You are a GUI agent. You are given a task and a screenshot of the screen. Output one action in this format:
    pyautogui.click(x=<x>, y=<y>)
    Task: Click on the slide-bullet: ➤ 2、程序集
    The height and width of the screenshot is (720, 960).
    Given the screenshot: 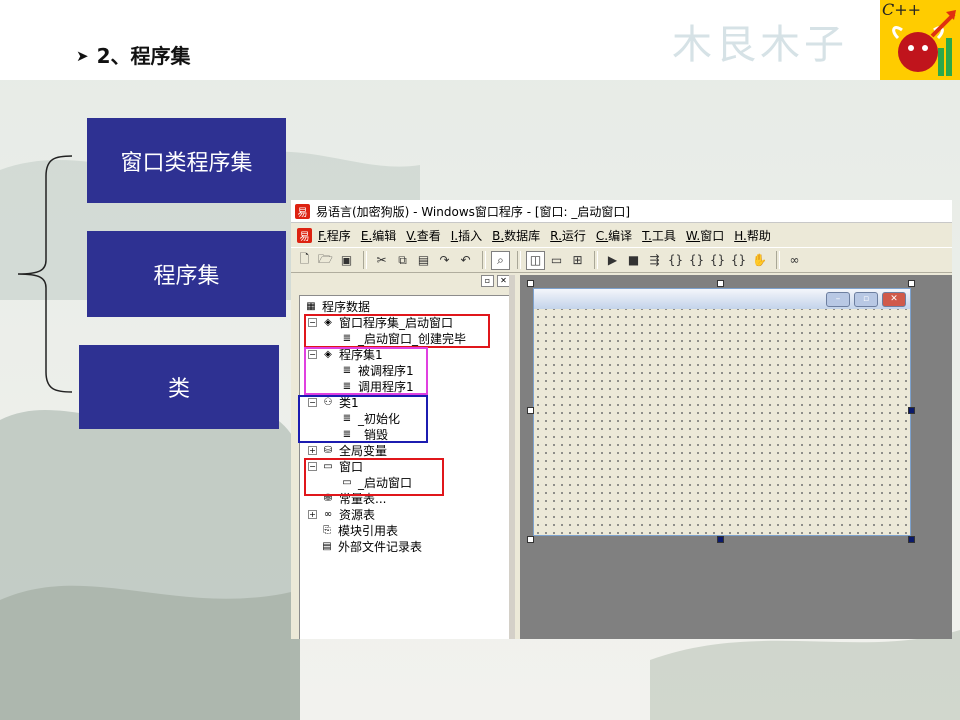 What is the action you would take?
    pyautogui.click(x=133, y=54)
    